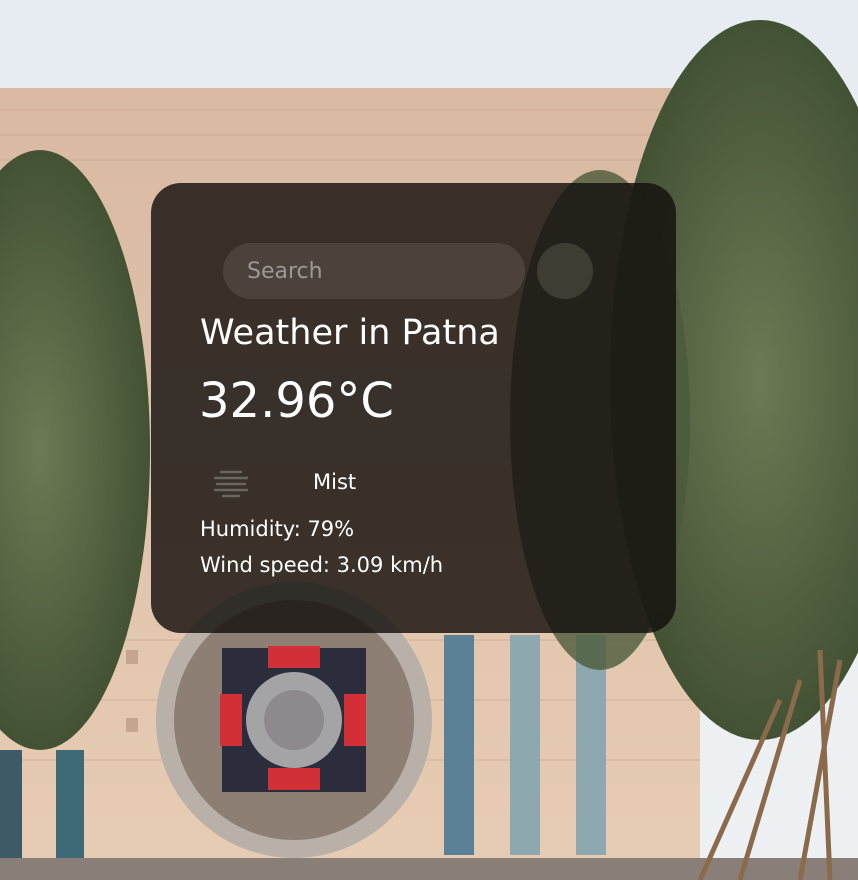 The image size is (858, 880). I want to click on condition-label: Mist, so click(335, 482).